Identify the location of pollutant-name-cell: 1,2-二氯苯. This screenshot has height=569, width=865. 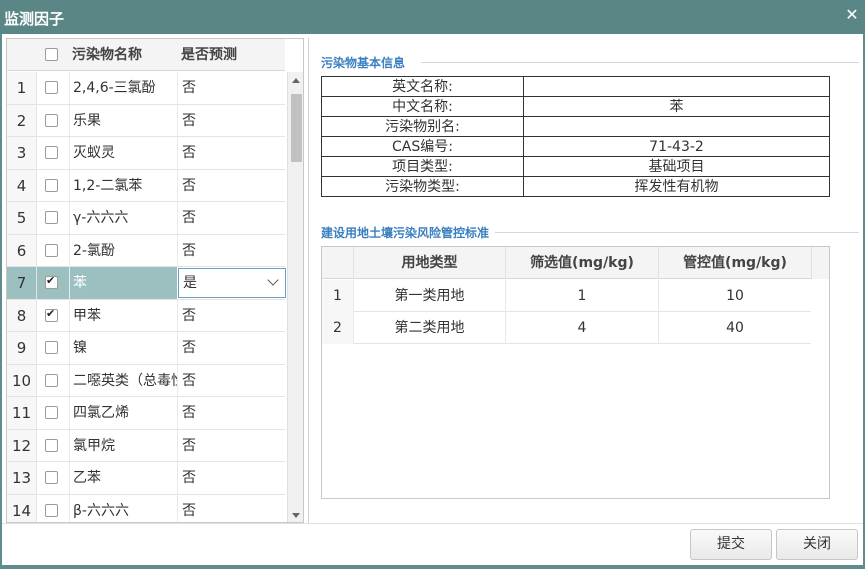
(123, 185).